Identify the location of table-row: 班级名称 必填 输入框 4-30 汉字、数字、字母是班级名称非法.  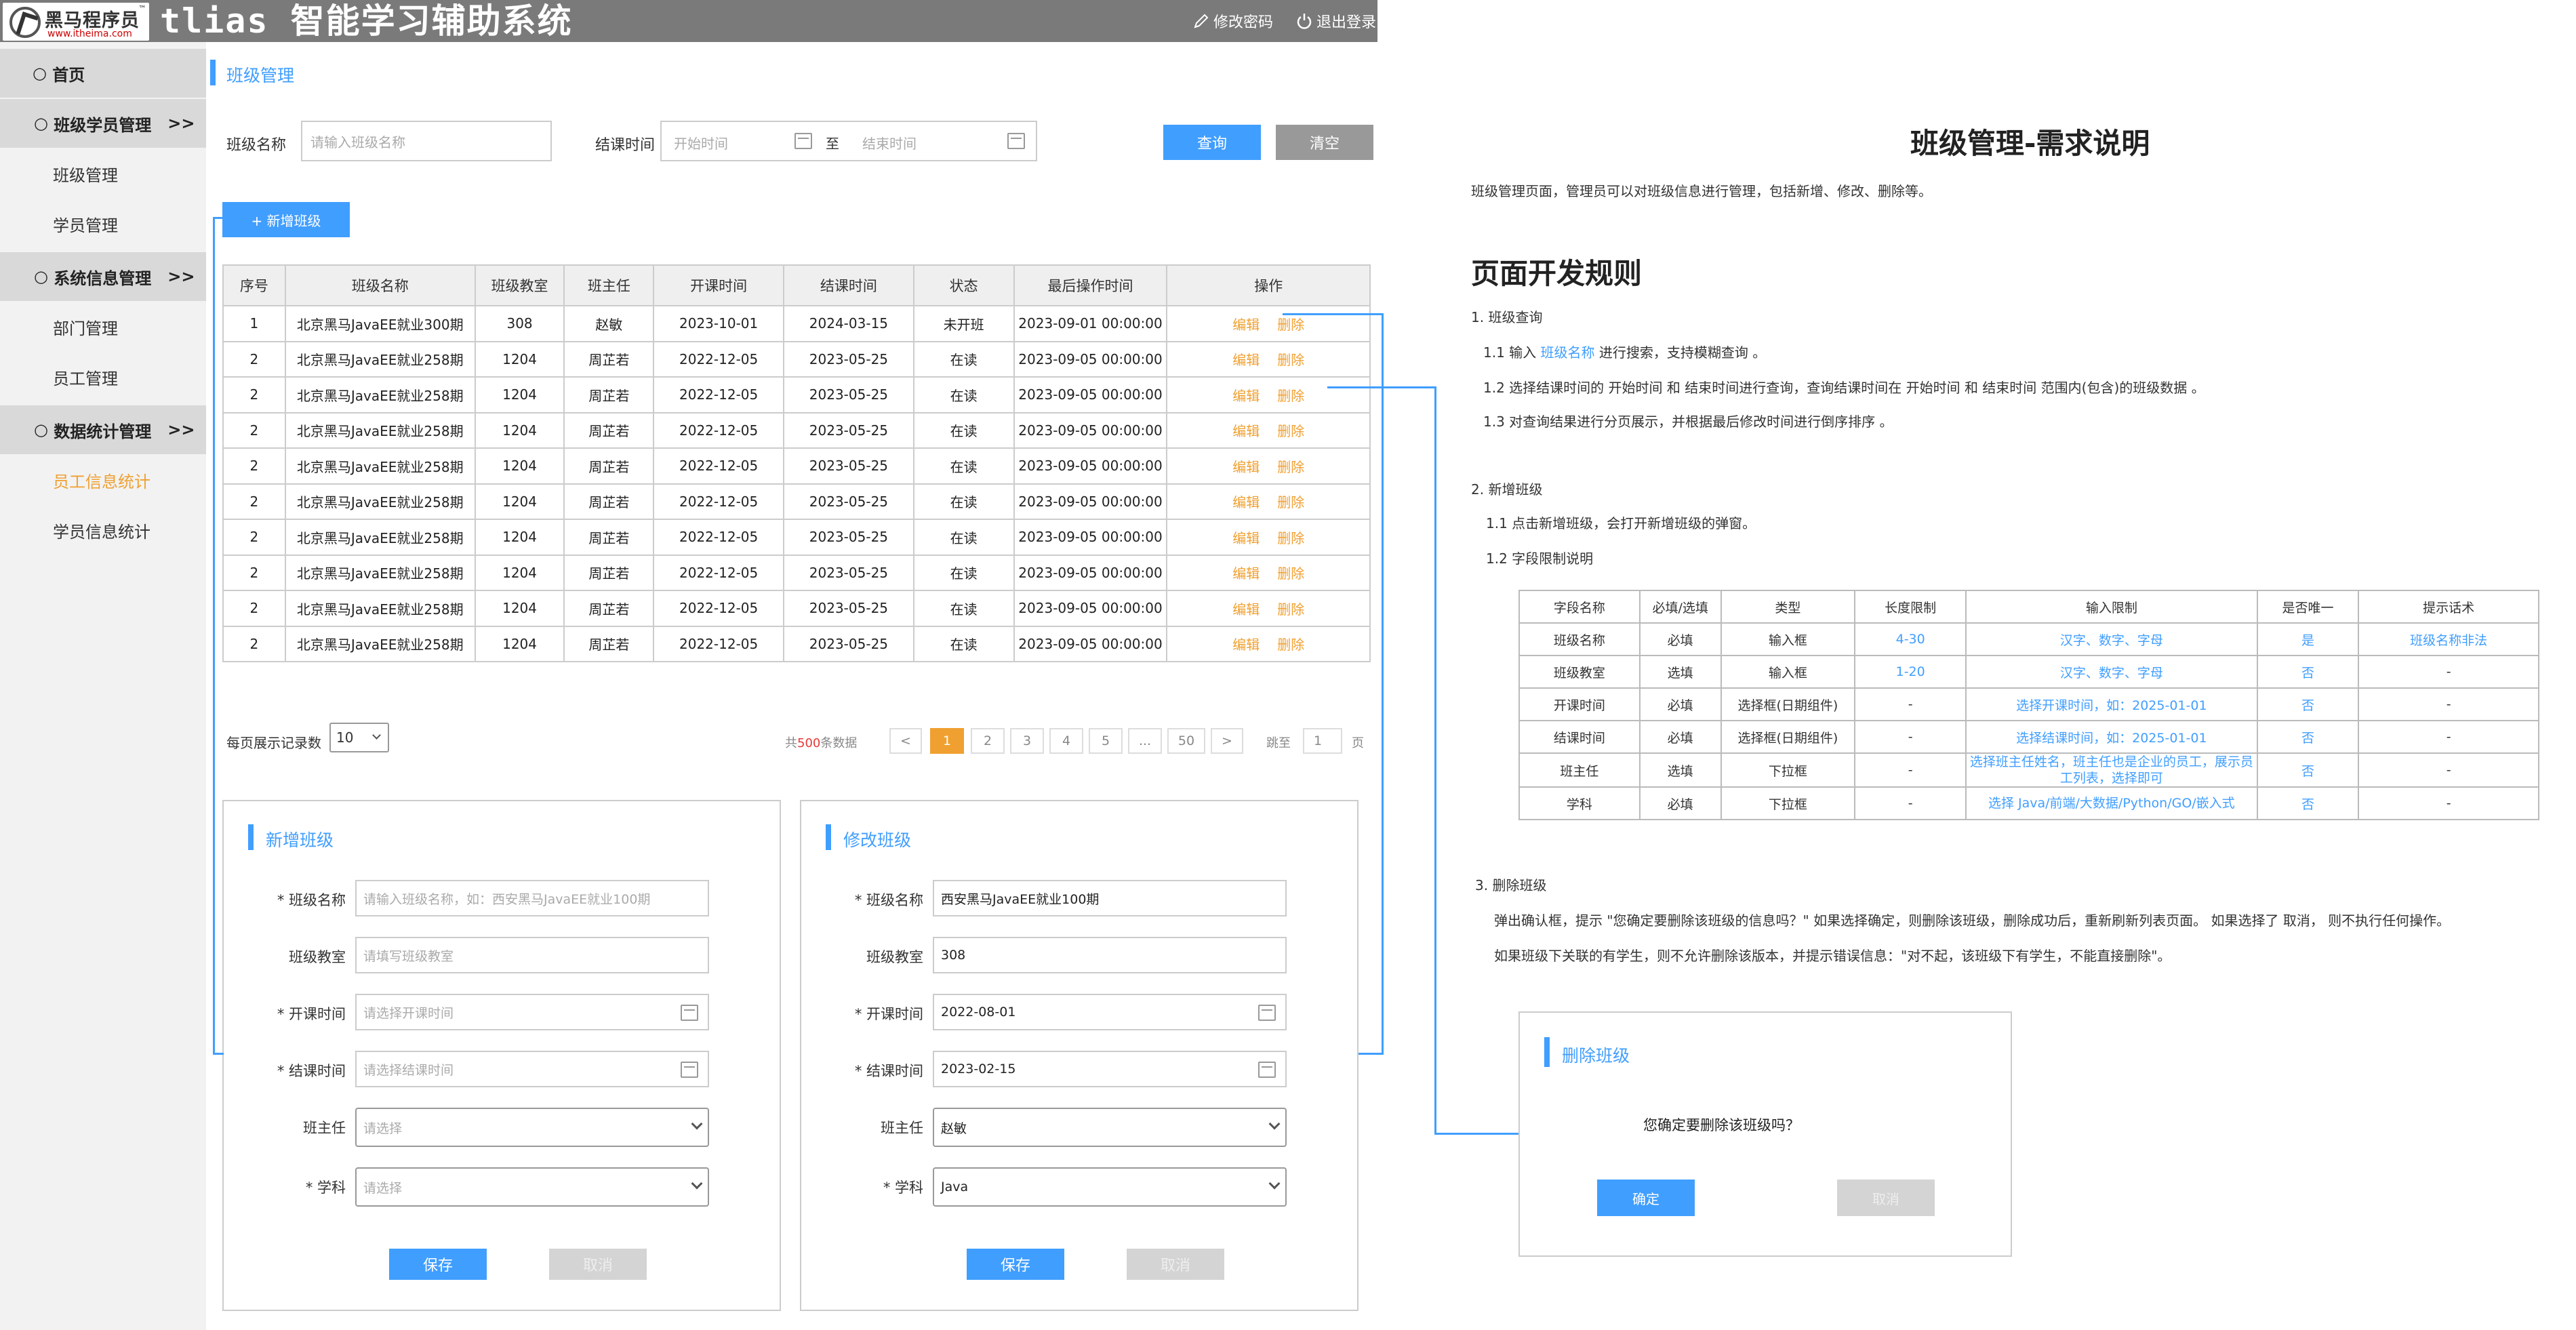
(2028, 639).